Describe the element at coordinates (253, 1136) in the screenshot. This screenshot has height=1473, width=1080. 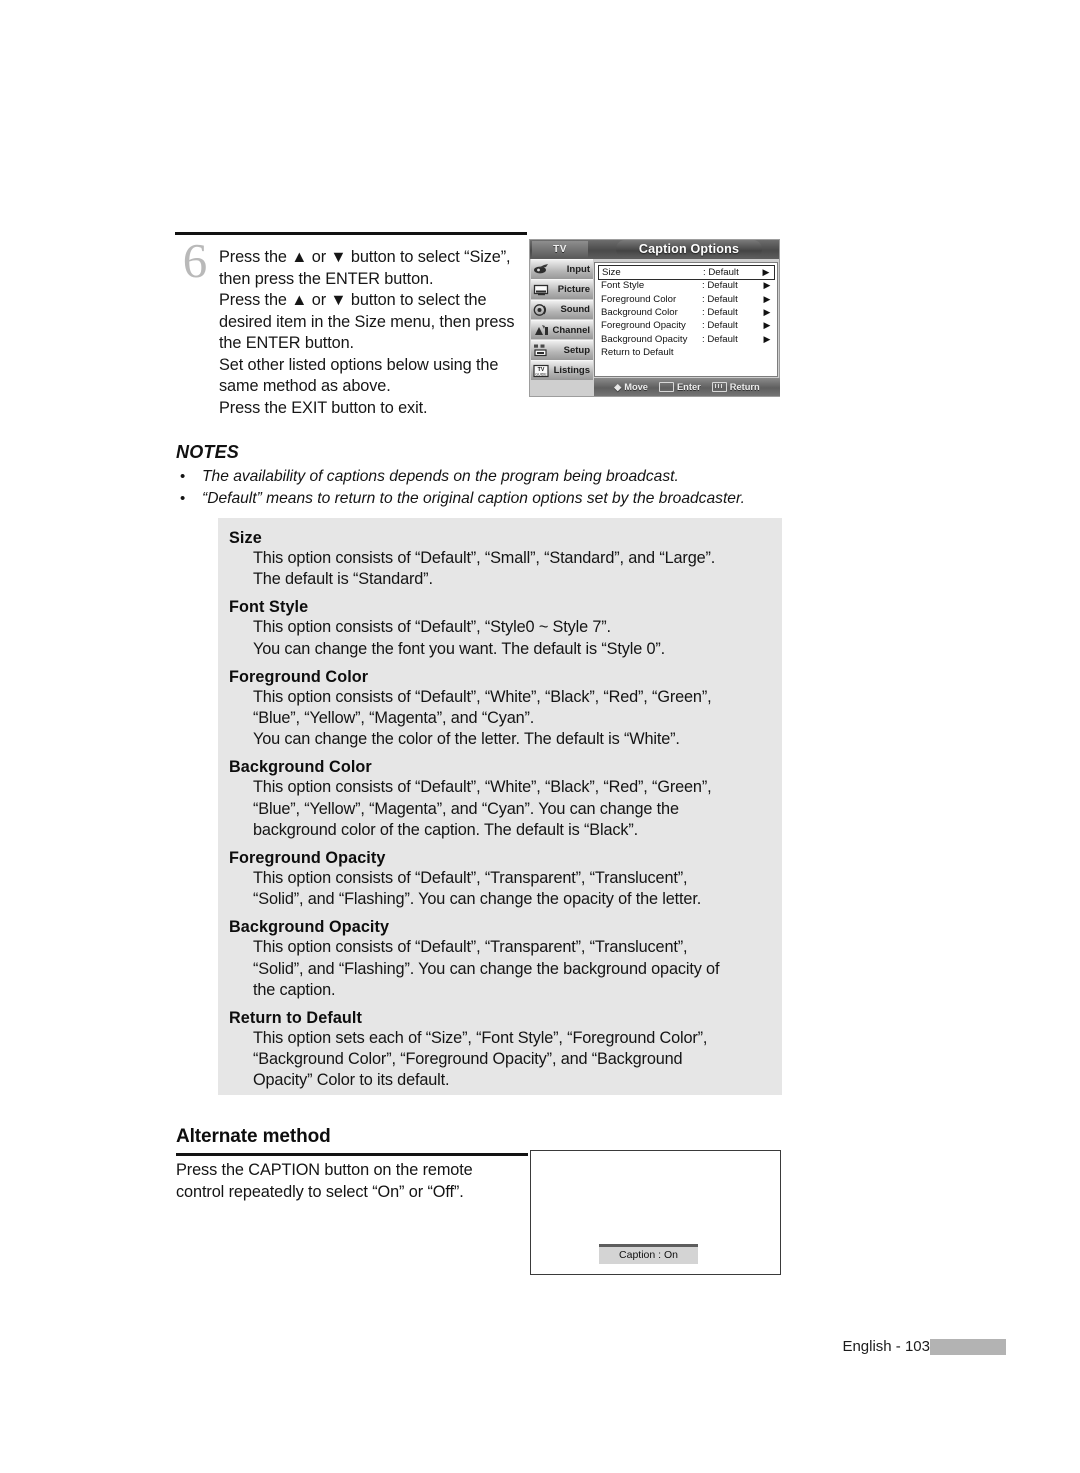
I see `alternate-method-heading: Alternate method` at that location.